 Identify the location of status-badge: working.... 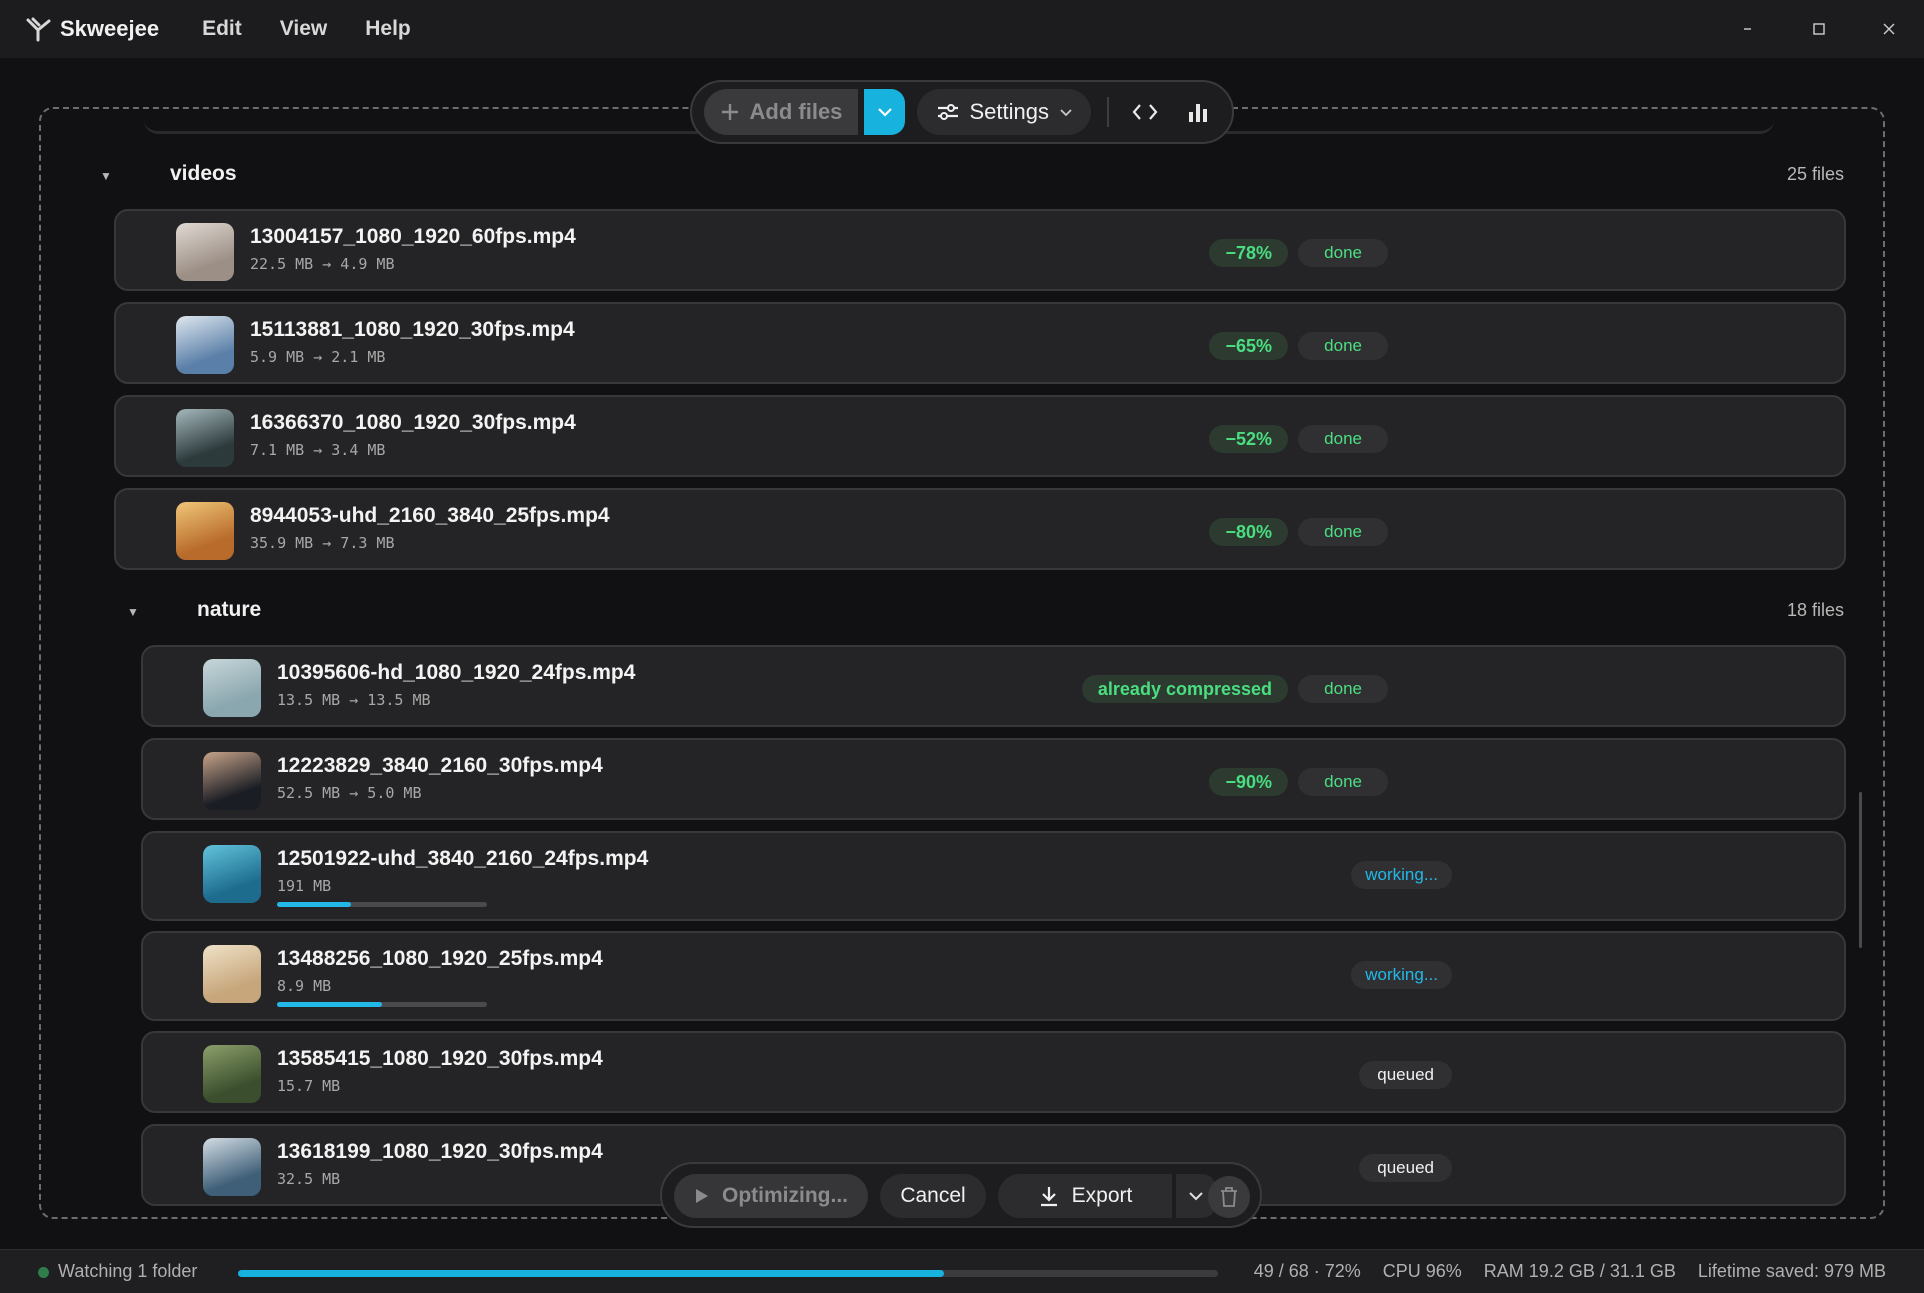
(1401, 875).